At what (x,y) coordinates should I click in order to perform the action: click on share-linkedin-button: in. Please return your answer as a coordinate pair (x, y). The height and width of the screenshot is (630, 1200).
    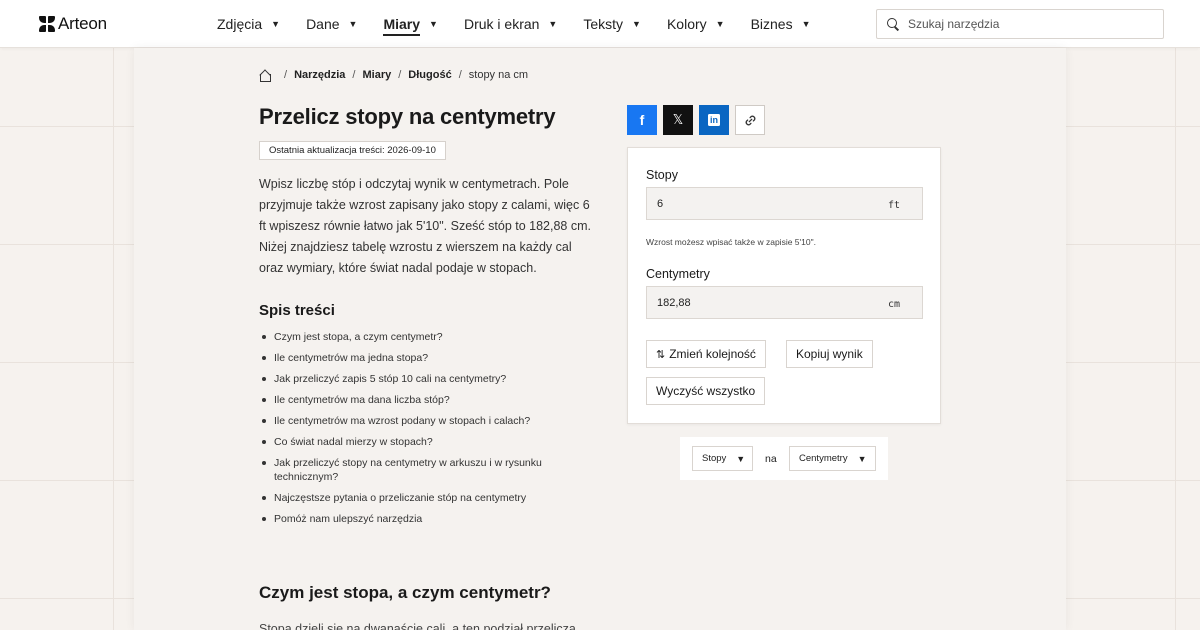
    Looking at the image, I should click on (714, 120).